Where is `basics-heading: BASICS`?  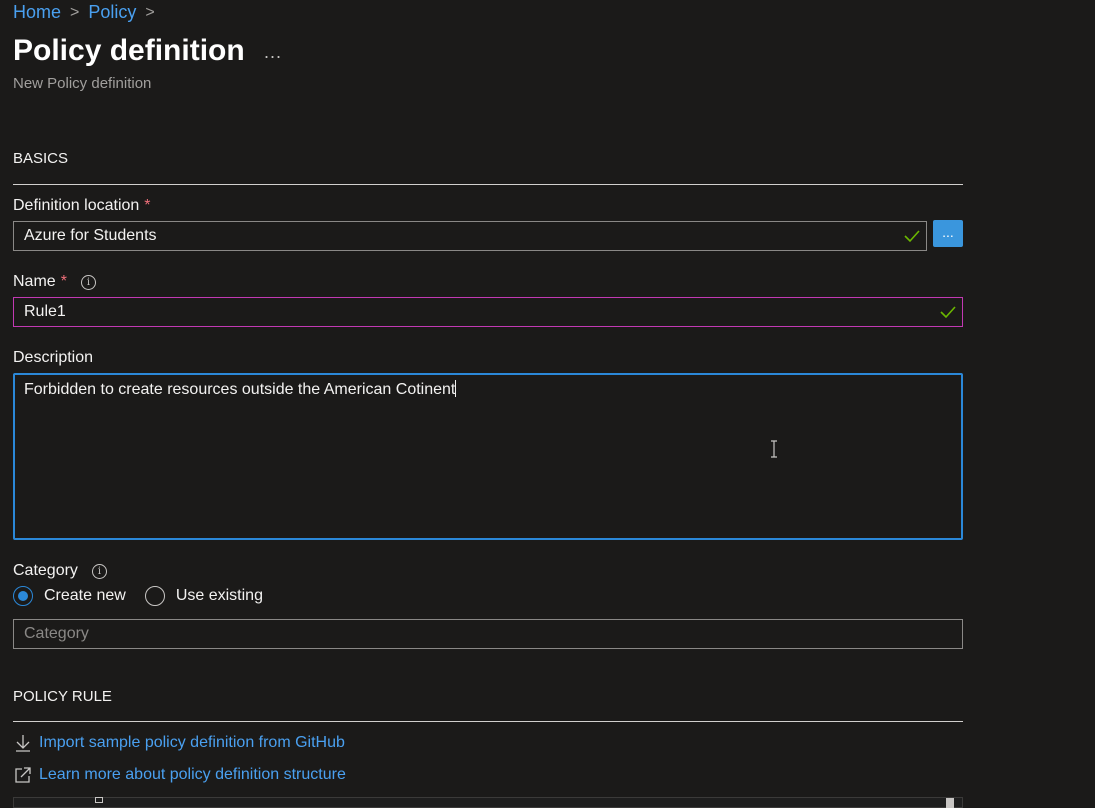 basics-heading: BASICS is located at coordinates (41, 158).